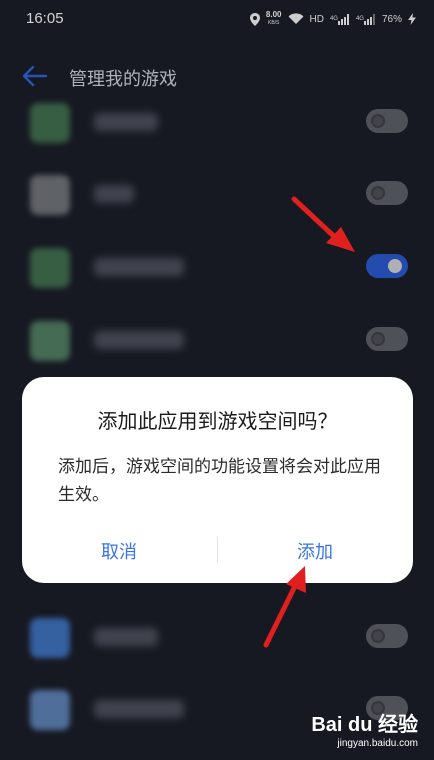  I want to click on baidu-jingyan-watermark: Bai du 经验 jingyan.baidu.com, so click(364, 731).